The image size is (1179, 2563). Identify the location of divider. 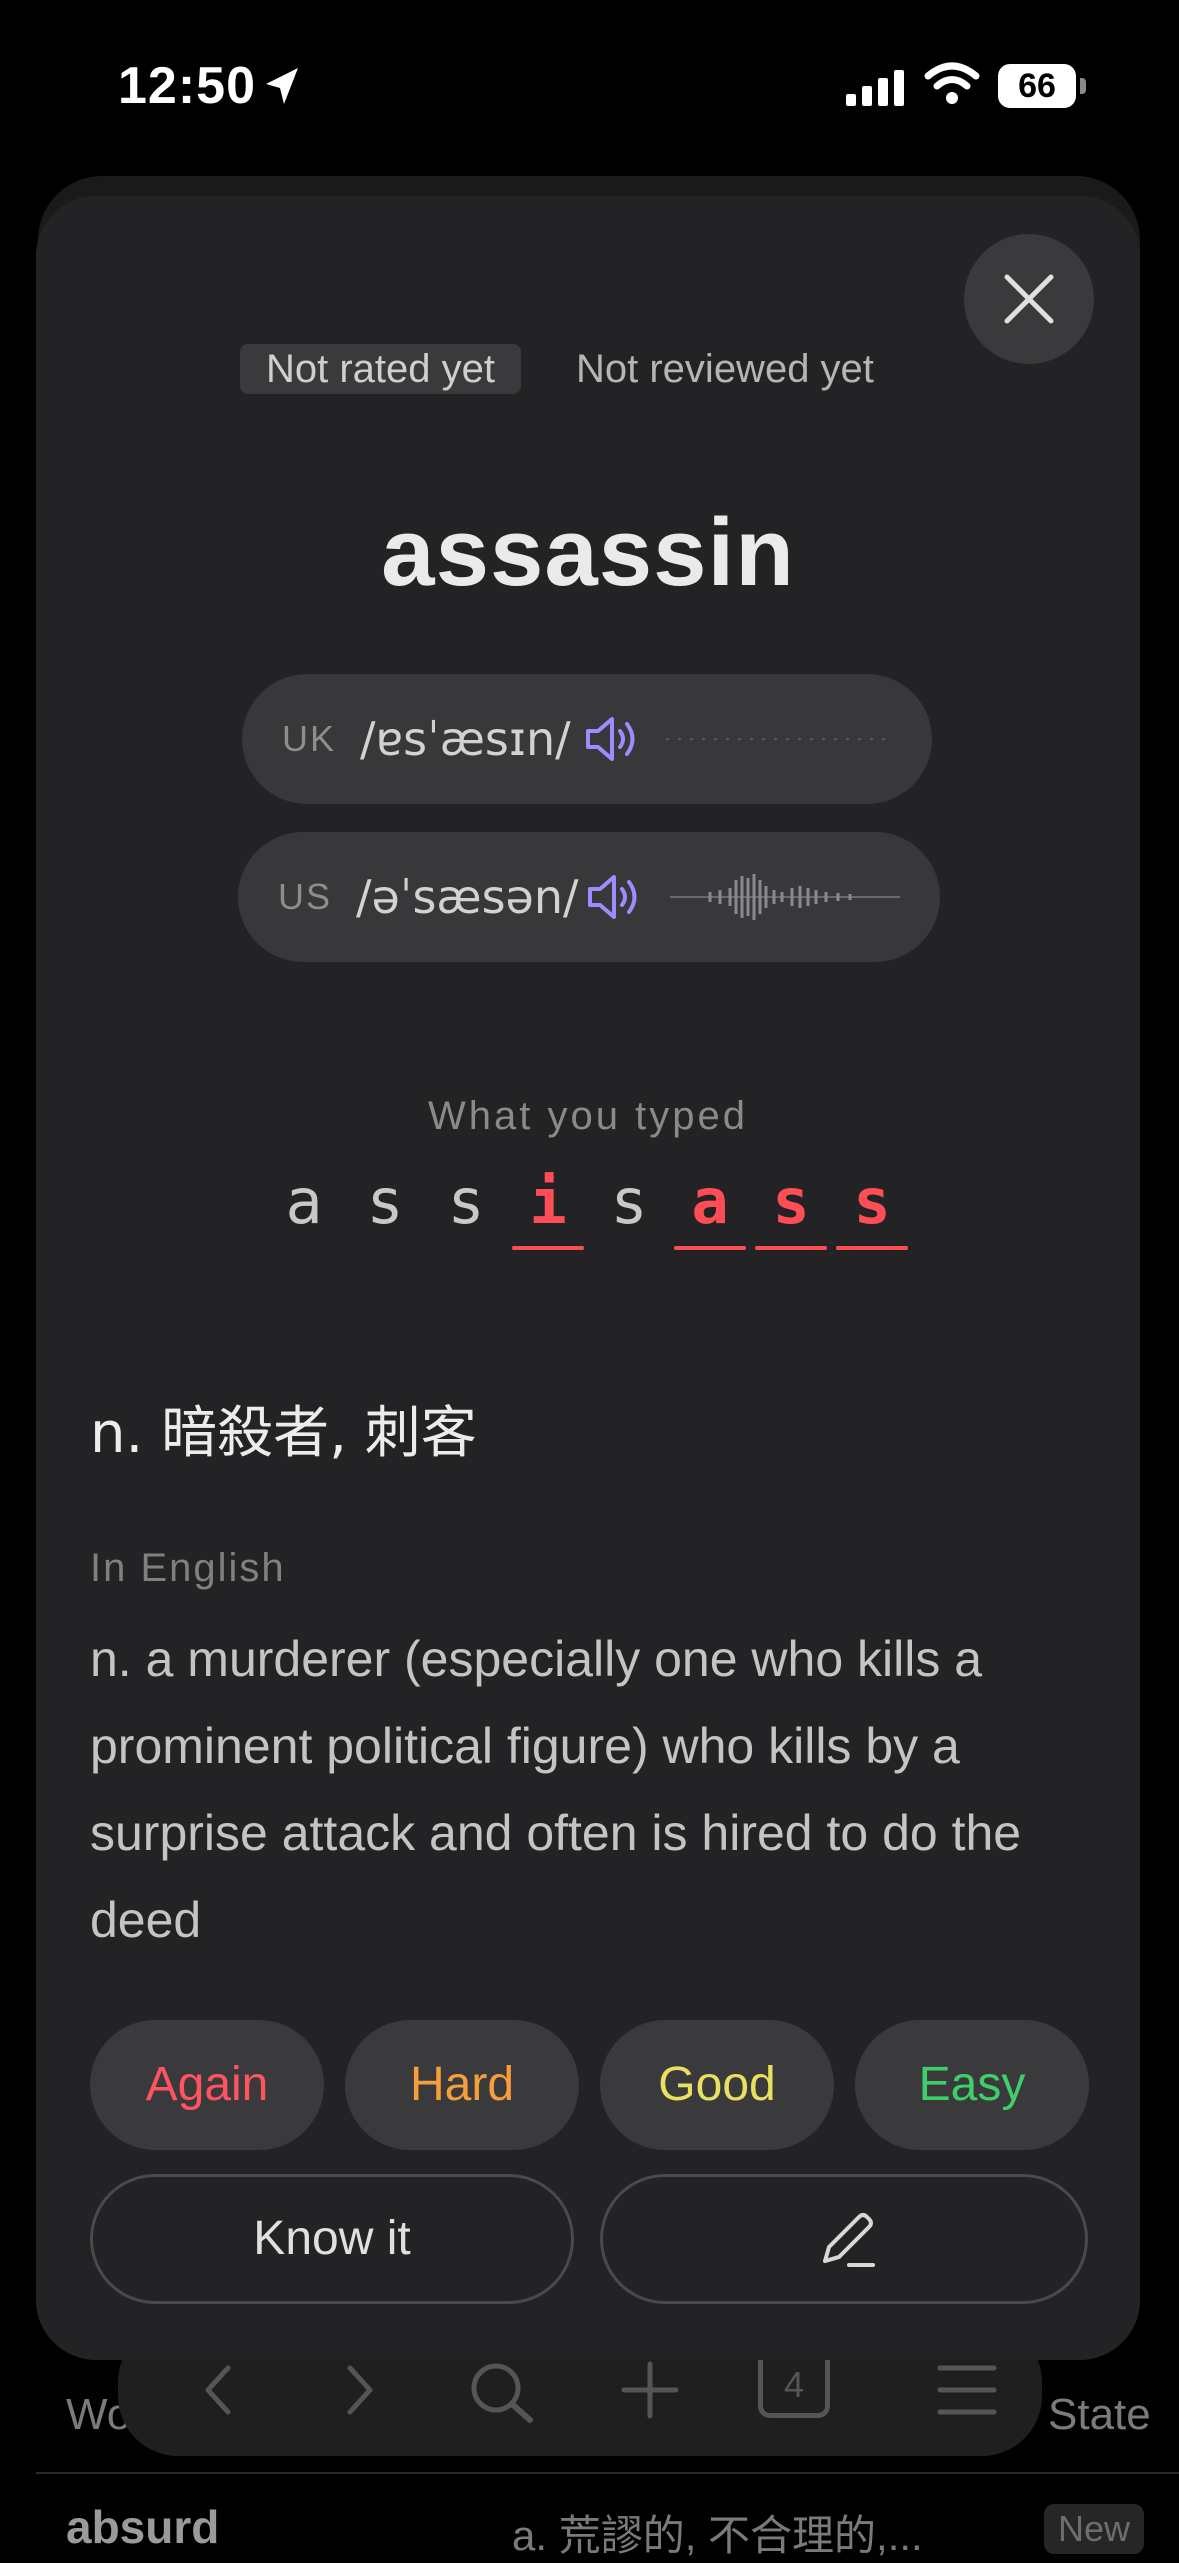
(607, 2473).